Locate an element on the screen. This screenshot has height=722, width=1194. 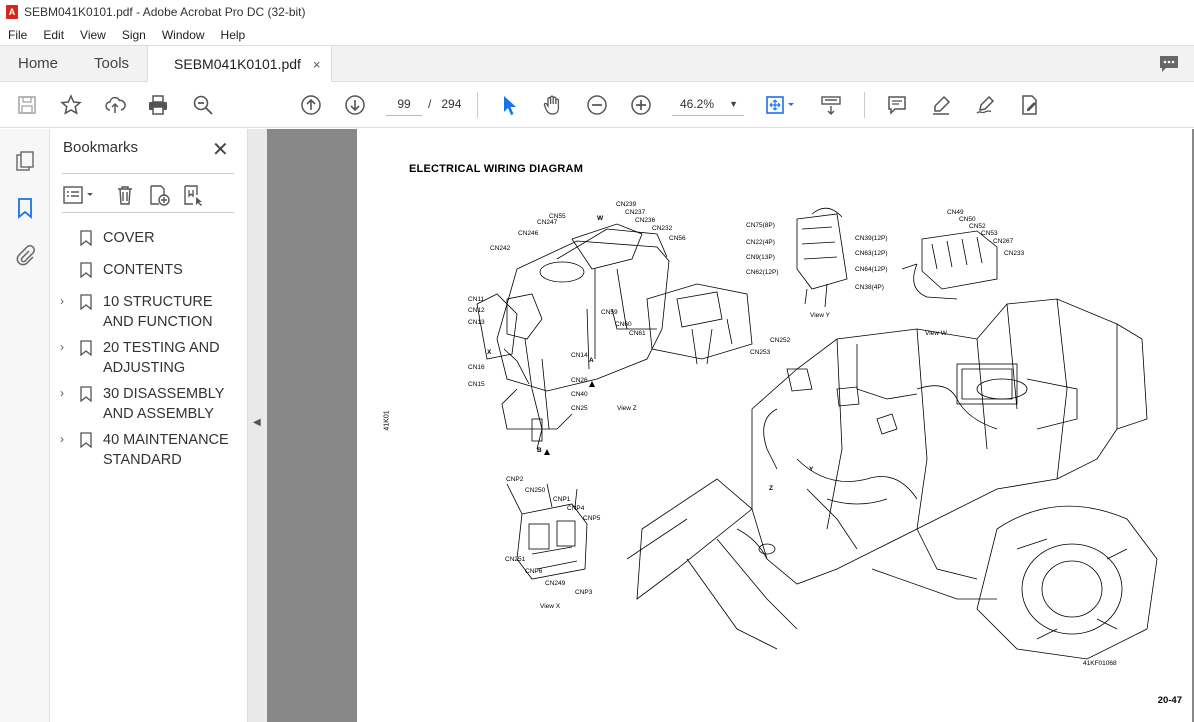
bookmark-star-icon is located at coordinates (71, 105).